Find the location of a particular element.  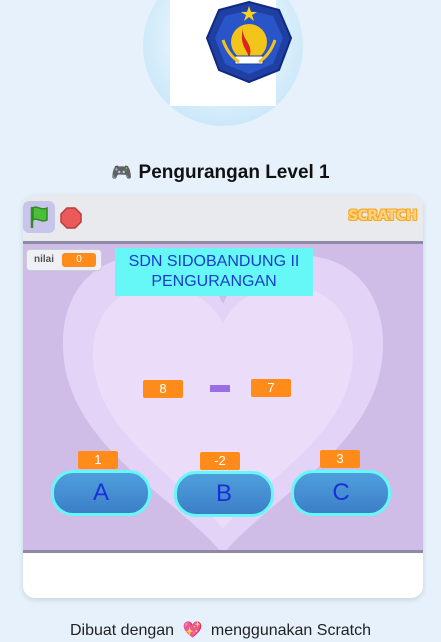

title-text: Pengurangan Level 1 is located at coordinates (234, 172).